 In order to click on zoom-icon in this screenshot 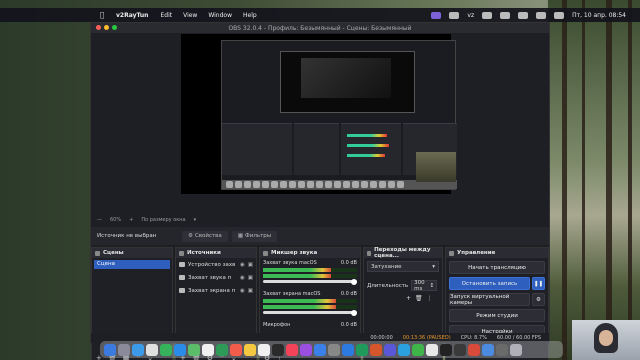, I will do `click(488, 349)`.